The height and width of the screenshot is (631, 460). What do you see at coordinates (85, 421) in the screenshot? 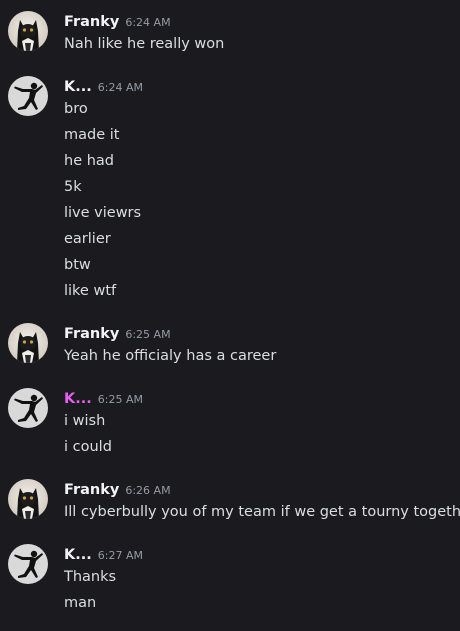
I see `message-text: i wish` at bounding box center [85, 421].